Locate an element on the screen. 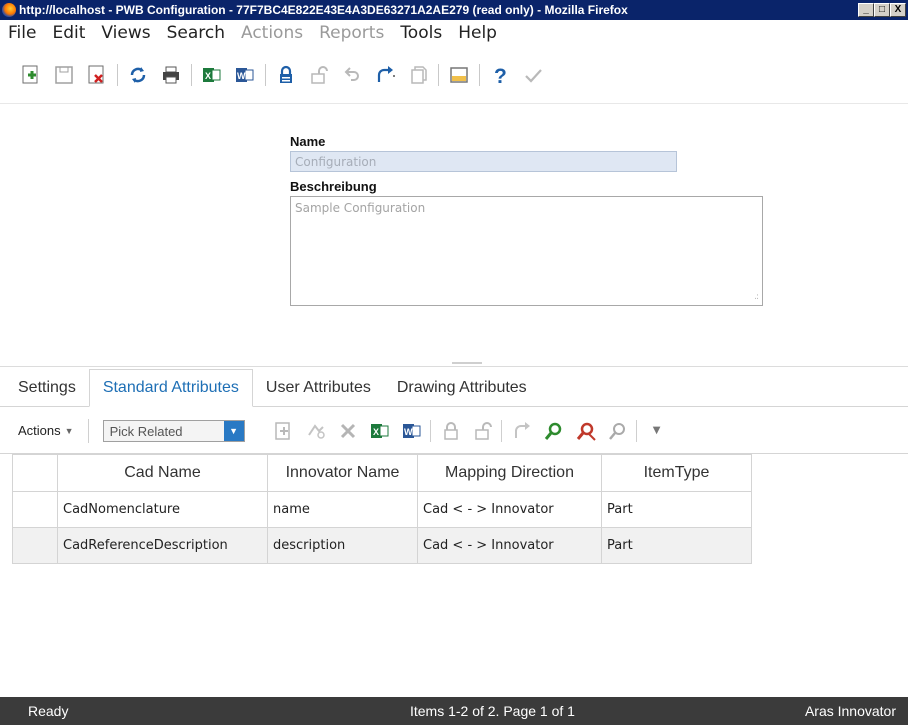 Image resolution: width=908 pixels, height=725 pixels. menu-help: Help is located at coordinates (477, 33).